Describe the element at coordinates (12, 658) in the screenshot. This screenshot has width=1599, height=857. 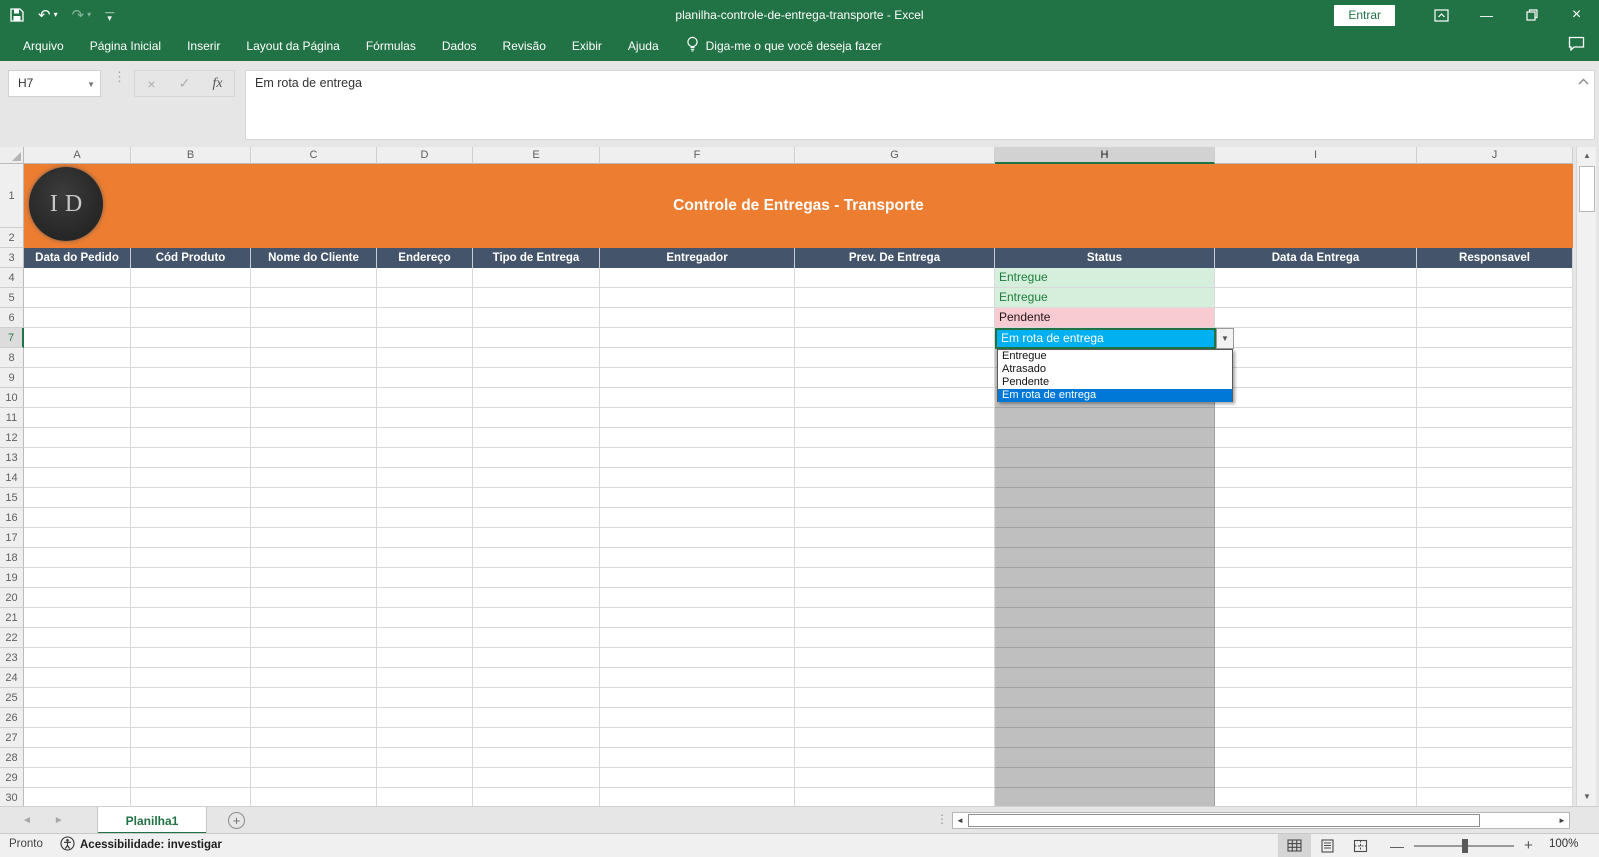
I see `row-header-23: 23` at that location.